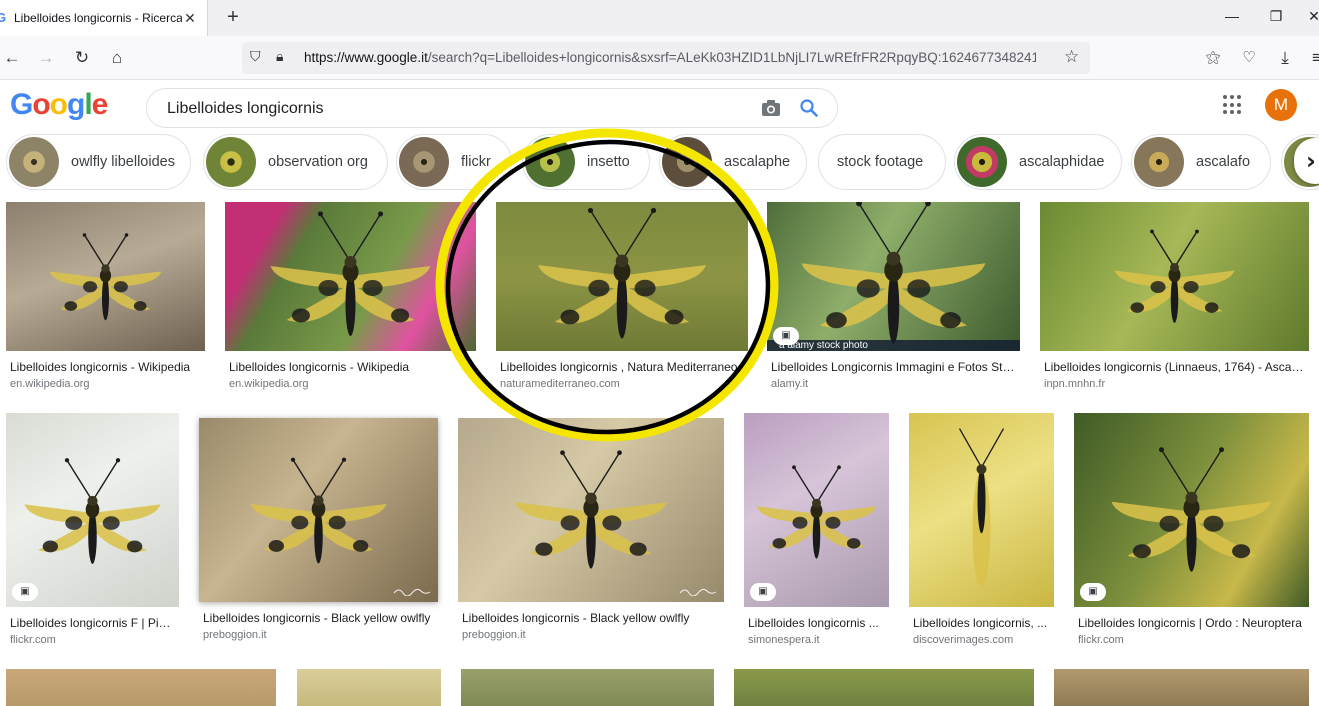  What do you see at coordinates (1281, 105) in the screenshot?
I see `account-avatar: M` at bounding box center [1281, 105].